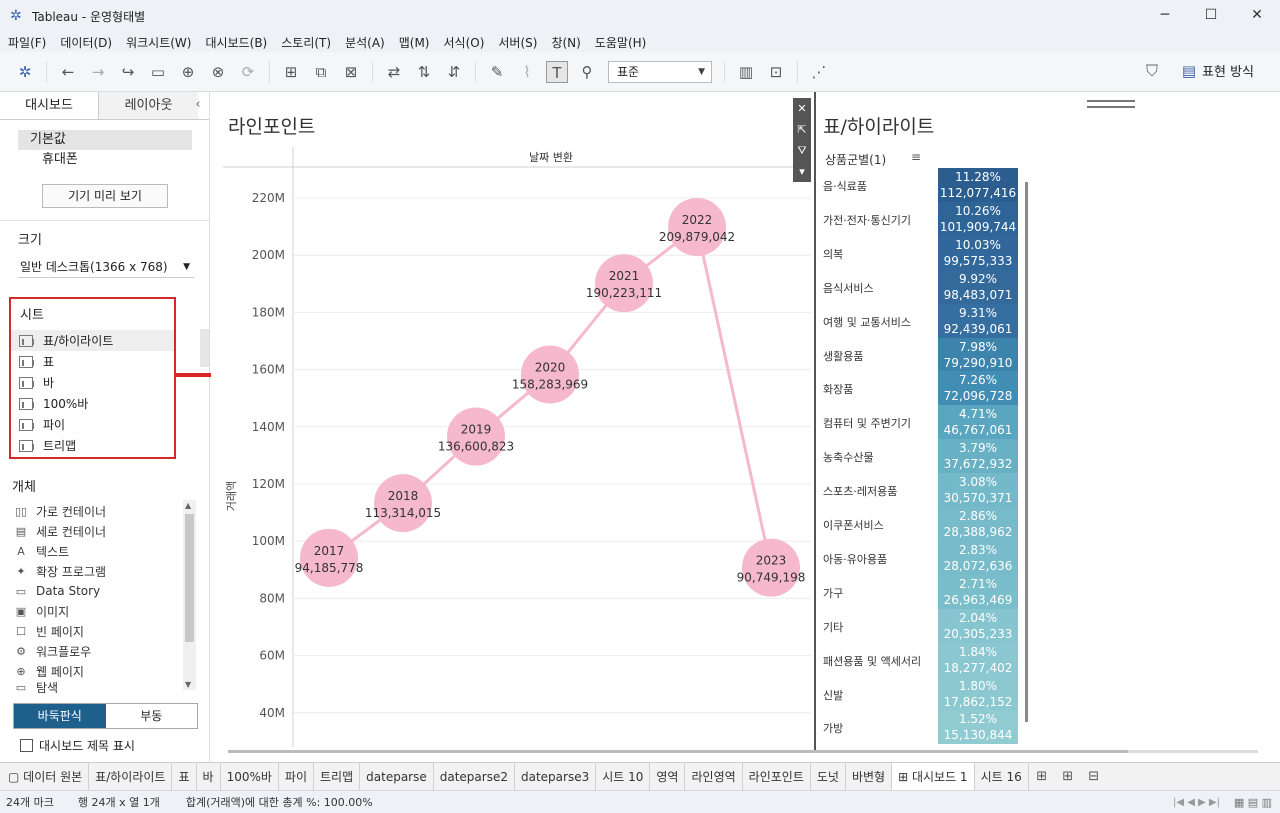 The height and width of the screenshot is (813, 1280). What do you see at coordinates (104, 571) in the screenshot?
I see `object-extension: ✦ 확장 프로그램` at bounding box center [104, 571].